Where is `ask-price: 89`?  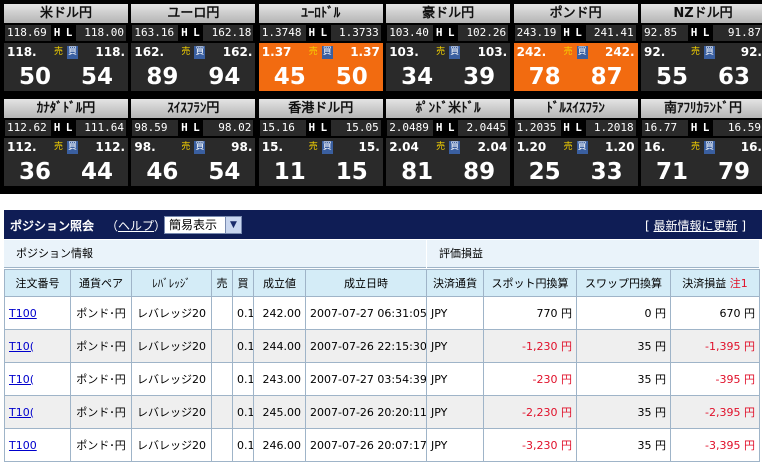 ask-price: 89 is located at coordinates (479, 172).